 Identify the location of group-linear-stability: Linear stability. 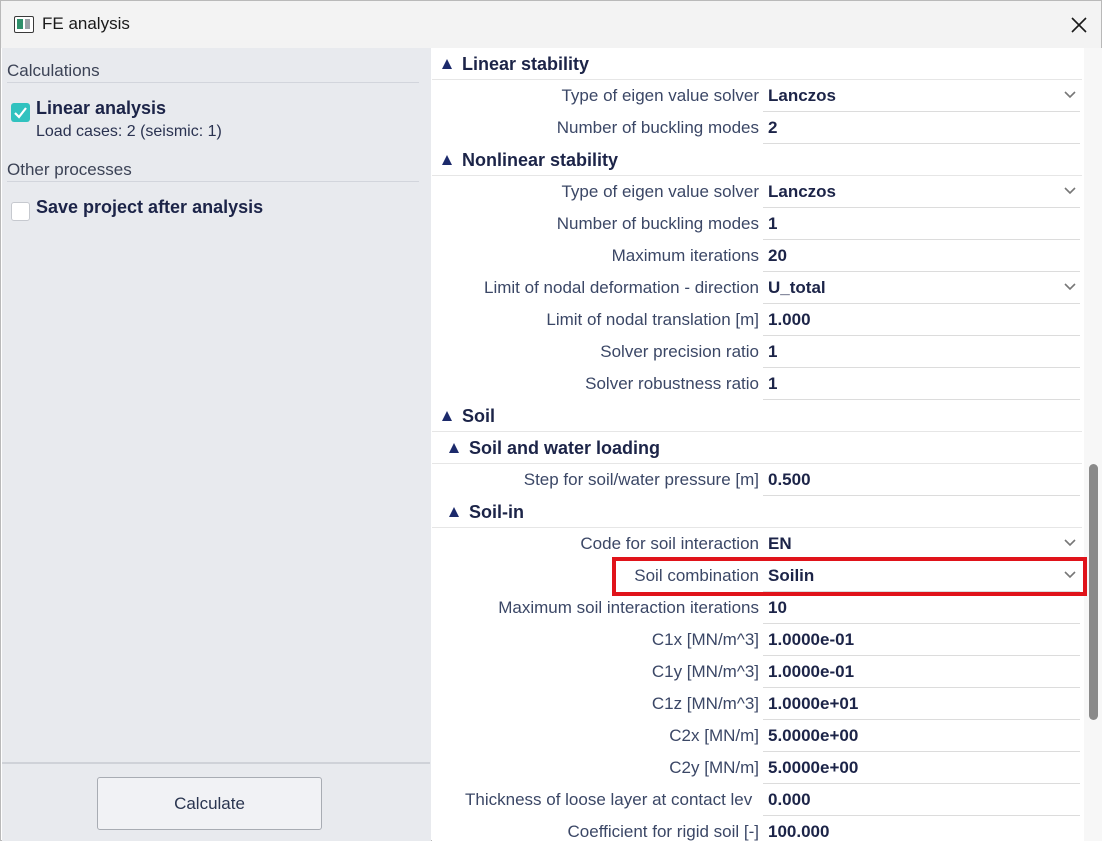
(757, 64).